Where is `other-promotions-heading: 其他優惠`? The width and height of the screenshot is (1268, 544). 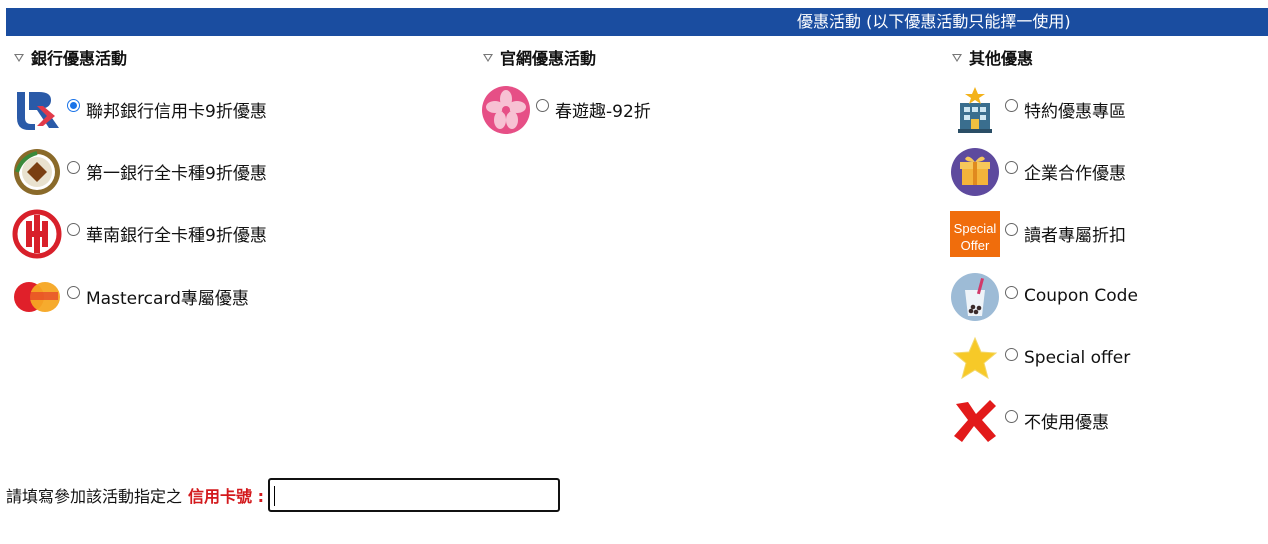 other-promotions-heading: 其他優惠 is located at coordinates (991, 57).